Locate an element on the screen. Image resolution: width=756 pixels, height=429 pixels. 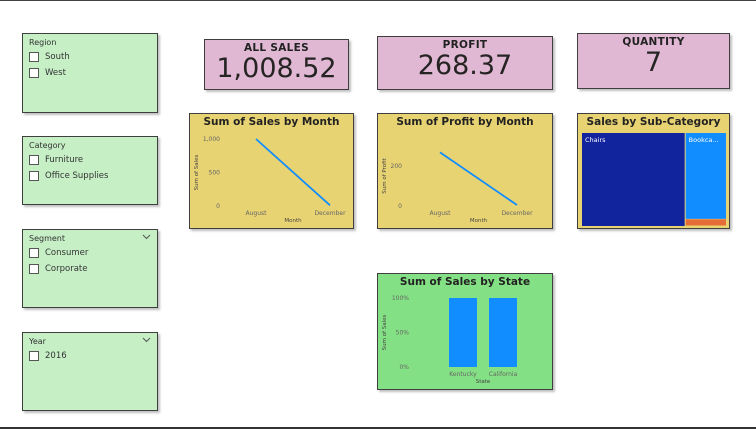
x-axis-title: State is located at coordinates (483, 382).